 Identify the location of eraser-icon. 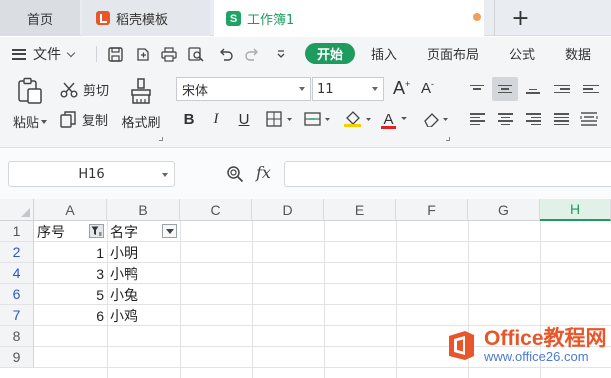
(436, 120).